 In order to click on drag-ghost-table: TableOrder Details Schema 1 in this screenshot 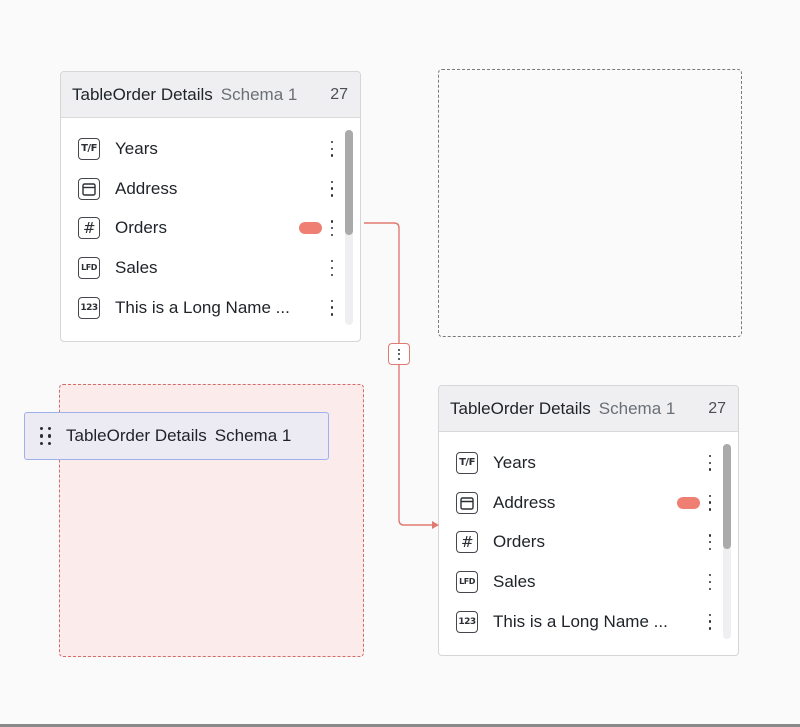, I will do `click(176, 436)`.